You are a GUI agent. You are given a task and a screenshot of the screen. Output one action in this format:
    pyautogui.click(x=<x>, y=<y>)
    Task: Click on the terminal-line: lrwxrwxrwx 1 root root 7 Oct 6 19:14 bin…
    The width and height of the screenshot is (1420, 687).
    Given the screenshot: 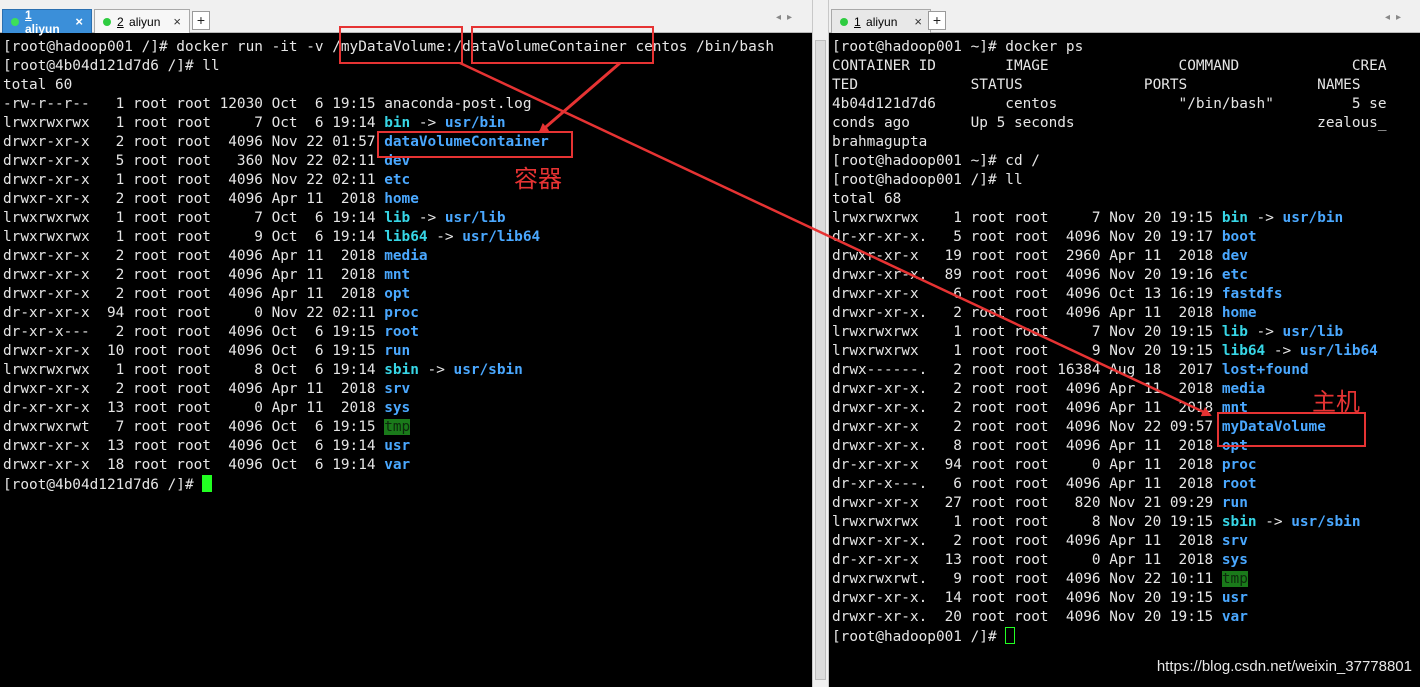 What is the action you would take?
    pyautogui.click(x=388, y=123)
    